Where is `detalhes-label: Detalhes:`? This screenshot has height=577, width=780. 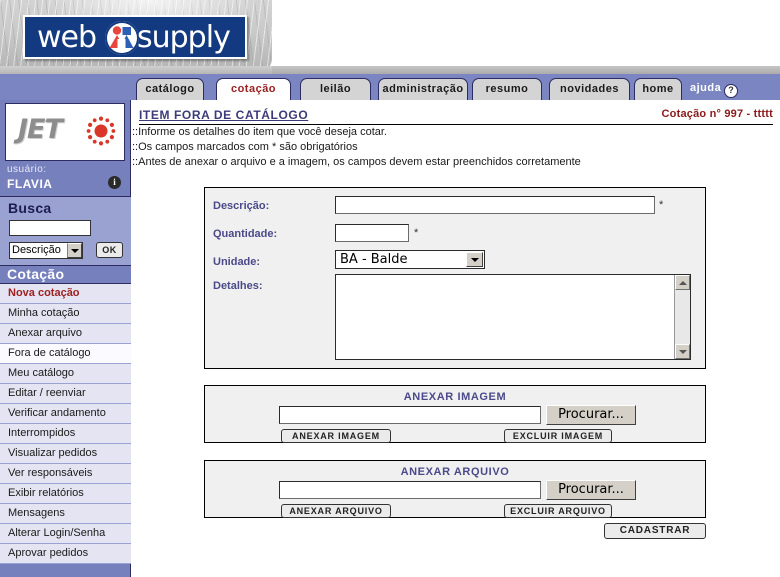 detalhes-label: Detalhes: is located at coordinates (238, 286).